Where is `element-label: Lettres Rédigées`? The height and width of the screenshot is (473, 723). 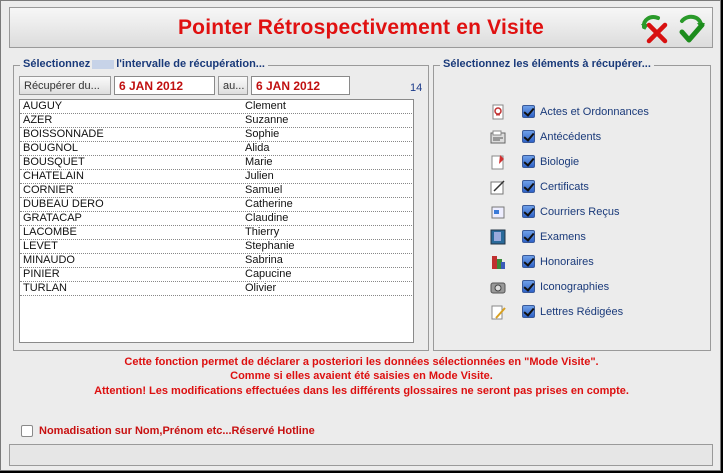
element-label: Lettres Rédigées is located at coordinates (582, 312).